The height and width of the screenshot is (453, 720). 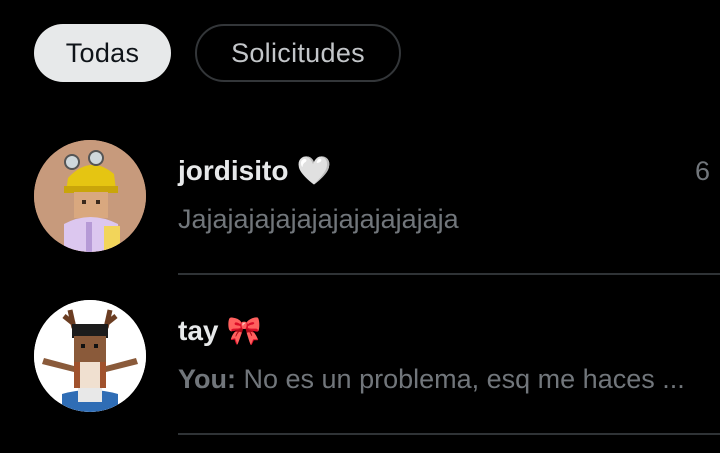 What do you see at coordinates (207, 379) in the screenshot?
I see `sender-prefix: You:` at bounding box center [207, 379].